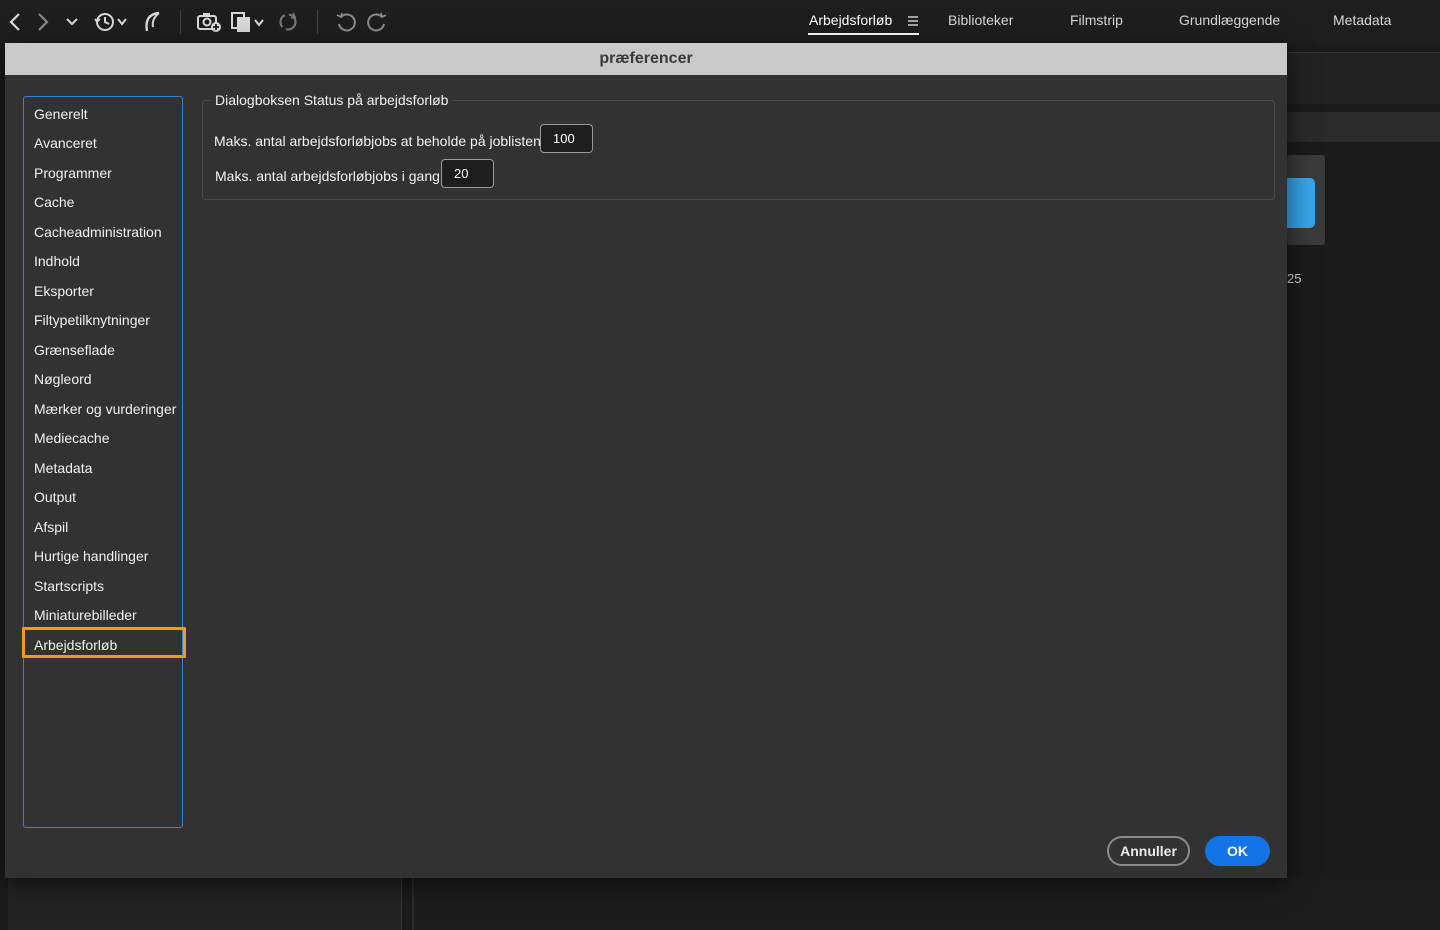 The height and width of the screenshot is (930, 1440). What do you see at coordinates (54, 202) in the screenshot?
I see `nav-item-cache: Cache` at bounding box center [54, 202].